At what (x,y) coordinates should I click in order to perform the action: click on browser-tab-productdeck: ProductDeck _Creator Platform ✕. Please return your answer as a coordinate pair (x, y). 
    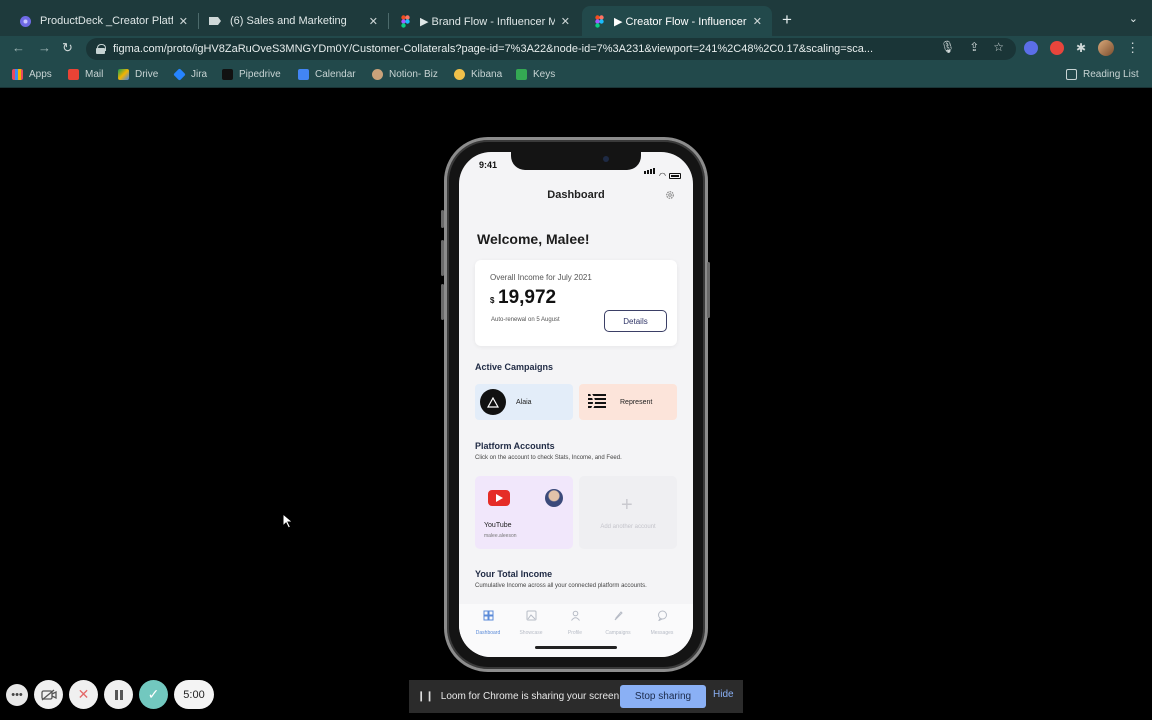
    Looking at the image, I should click on (103, 21).